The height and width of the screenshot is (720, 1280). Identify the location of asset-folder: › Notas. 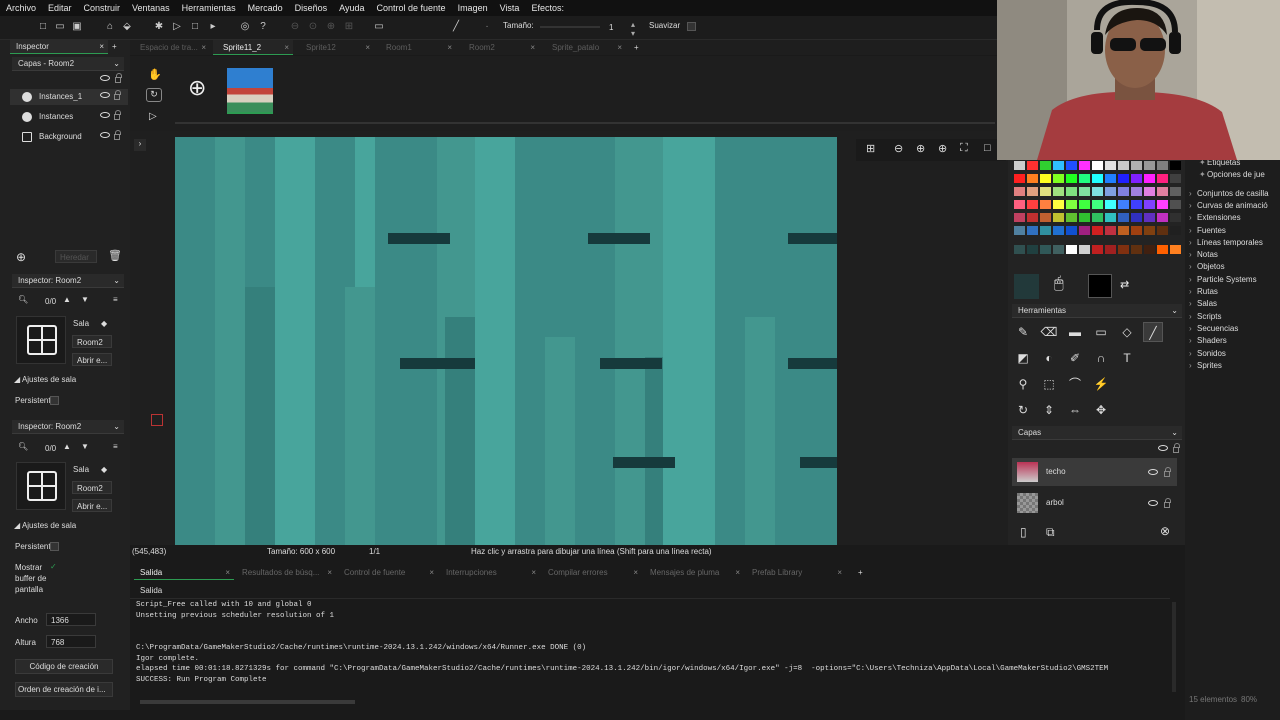
(1203, 255).